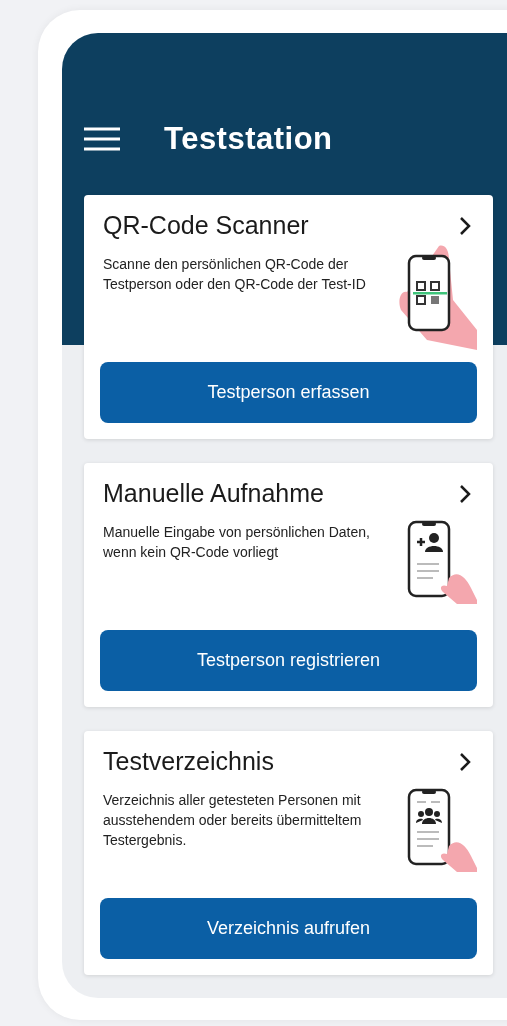 The width and height of the screenshot is (507, 1026). Describe the element at coordinates (288, 392) in the screenshot. I see `action-button: Testperson erfassen` at that location.